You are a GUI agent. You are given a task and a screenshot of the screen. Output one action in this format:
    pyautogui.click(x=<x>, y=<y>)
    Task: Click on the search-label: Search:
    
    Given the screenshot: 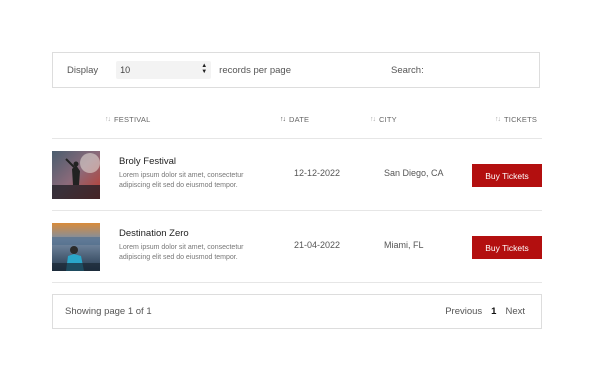 What is the action you would take?
    pyautogui.click(x=407, y=70)
    